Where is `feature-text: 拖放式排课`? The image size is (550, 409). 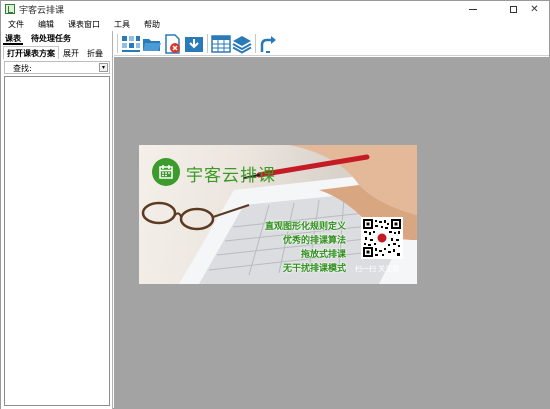 feature-text: 拖放式排课 is located at coordinates (323, 255).